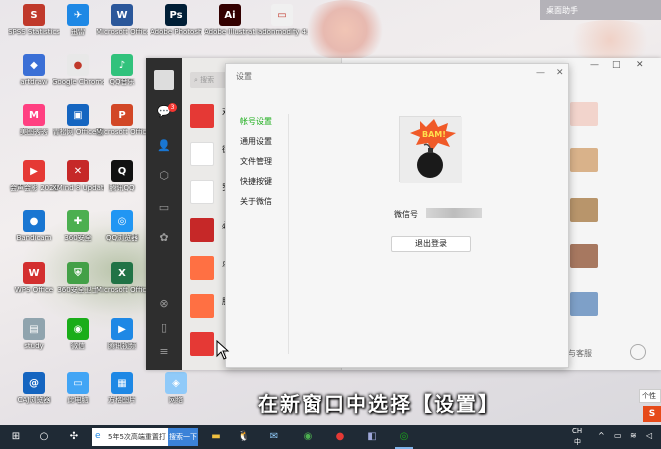  What do you see at coordinates (122, 176) in the screenshot?
I see `desktop-icon: Q 腾讯QQ` at bounding box center [122, 176].